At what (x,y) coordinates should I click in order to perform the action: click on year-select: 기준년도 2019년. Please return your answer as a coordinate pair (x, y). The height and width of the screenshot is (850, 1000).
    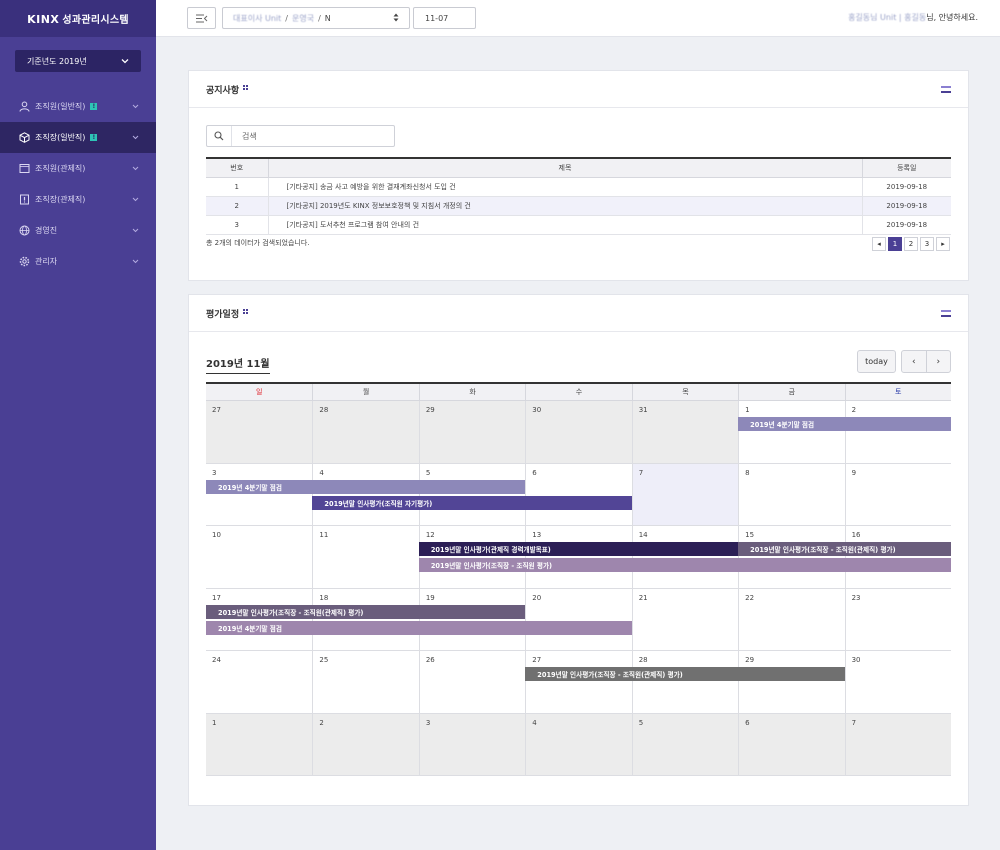
    Looking at the image, I should click on (78, 61).